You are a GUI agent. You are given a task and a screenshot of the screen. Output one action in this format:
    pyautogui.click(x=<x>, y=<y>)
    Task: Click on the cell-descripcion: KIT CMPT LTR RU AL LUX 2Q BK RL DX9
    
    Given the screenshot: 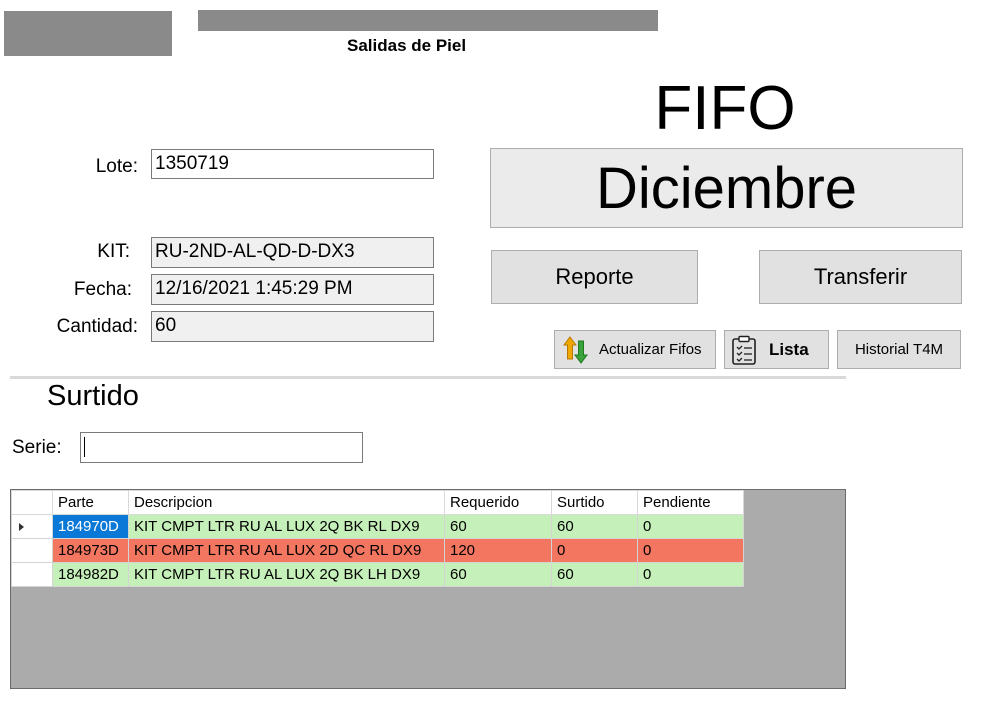 What is the action you would take?
    pyautogui.click(x=286, y=526)
    